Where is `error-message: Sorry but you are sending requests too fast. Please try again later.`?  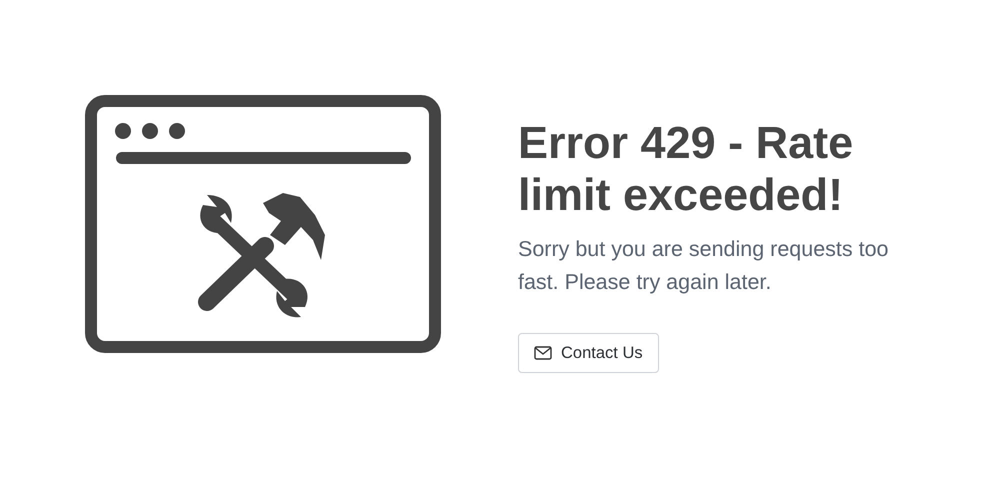 error-message: Sorry but you are sending requests too fast. Please try again later. is located at coordinates (704, 266).